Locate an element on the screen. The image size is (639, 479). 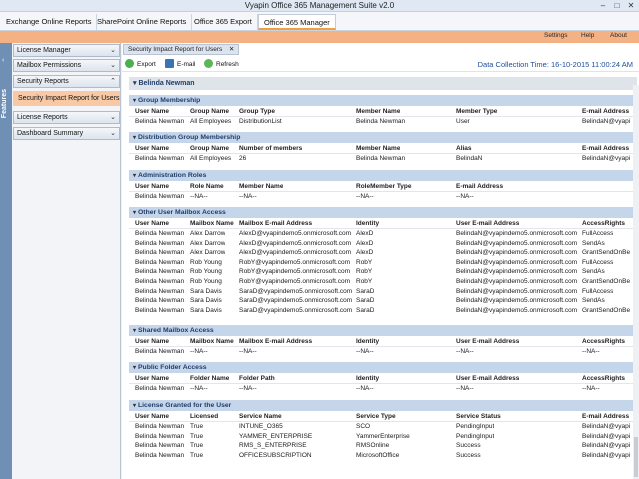
column-header: Service Name is located at coordinates (260, 416).